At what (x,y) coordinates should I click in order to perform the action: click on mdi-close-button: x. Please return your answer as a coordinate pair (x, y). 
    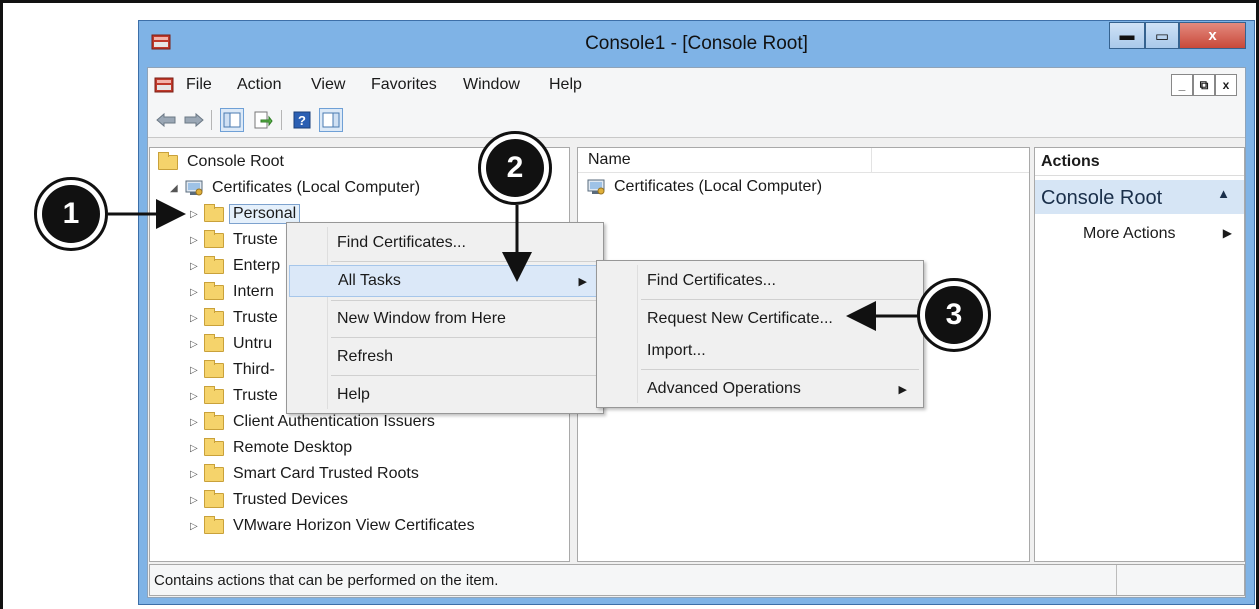
    Looking at the image, I should click on (1226, 85).